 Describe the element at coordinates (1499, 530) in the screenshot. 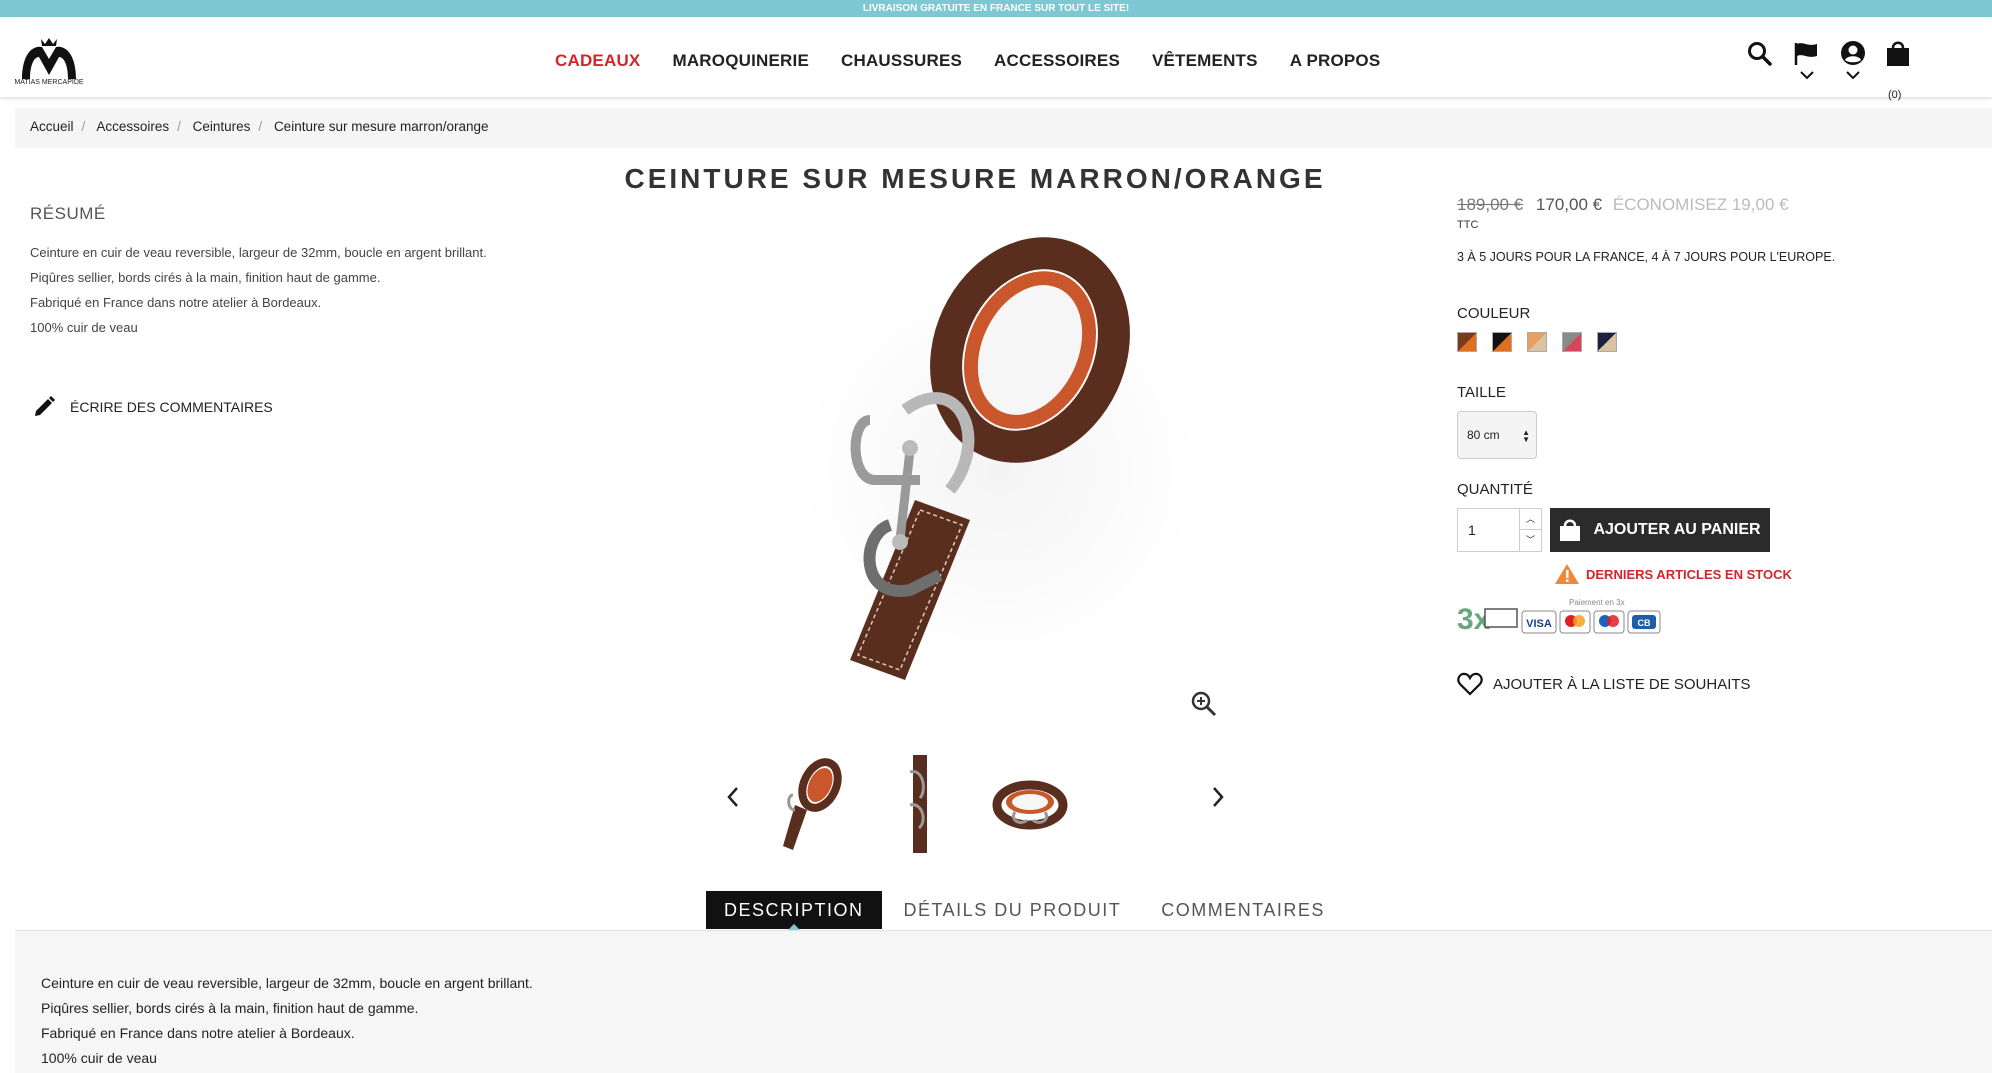

I see `quantity-stepper: 1 ︿ ﹀` at that location.